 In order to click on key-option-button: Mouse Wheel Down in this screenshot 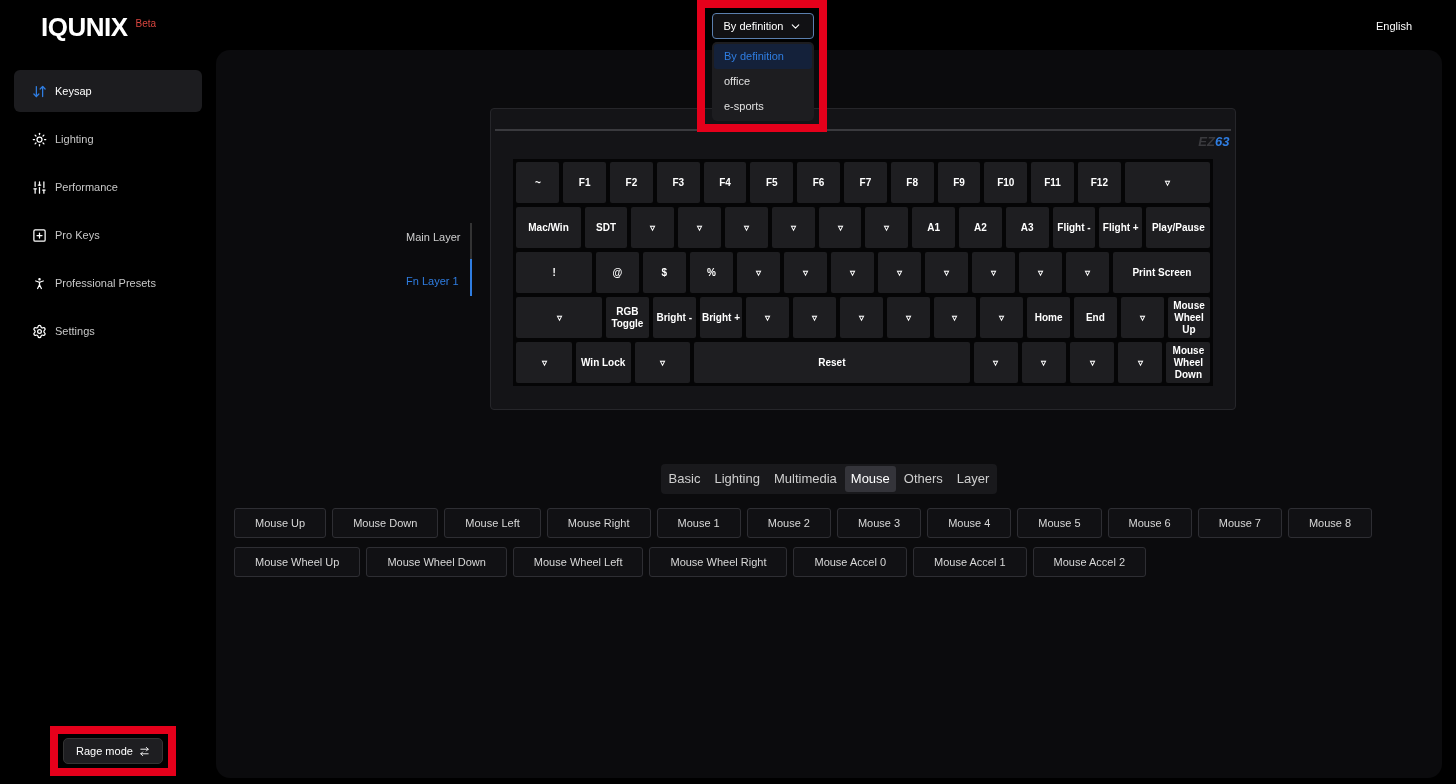, I will do `click(436, 562)`.